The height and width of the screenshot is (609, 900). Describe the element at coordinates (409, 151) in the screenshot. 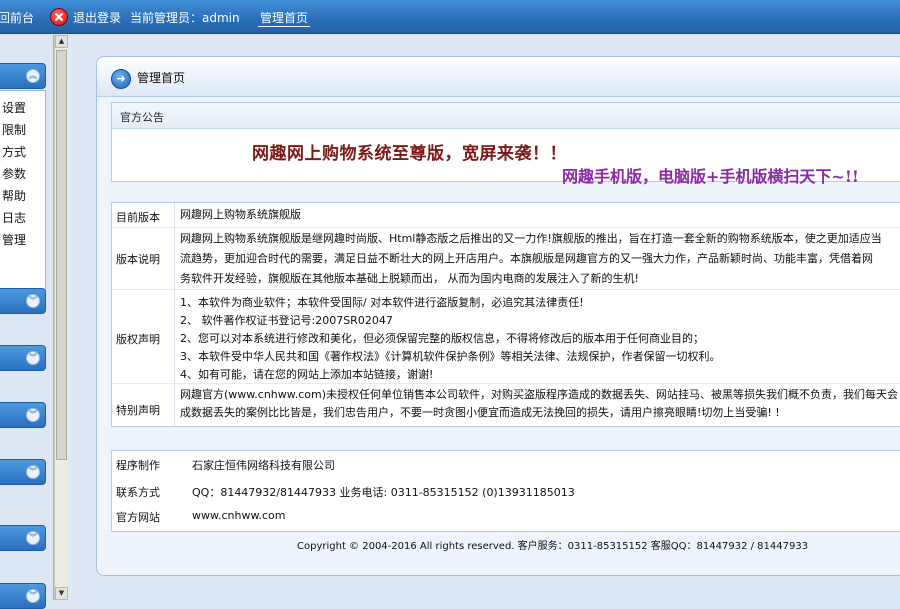

I see `notice-headline: 网趣网上购物系统至尊版，宽屏来袭！！` at that location.